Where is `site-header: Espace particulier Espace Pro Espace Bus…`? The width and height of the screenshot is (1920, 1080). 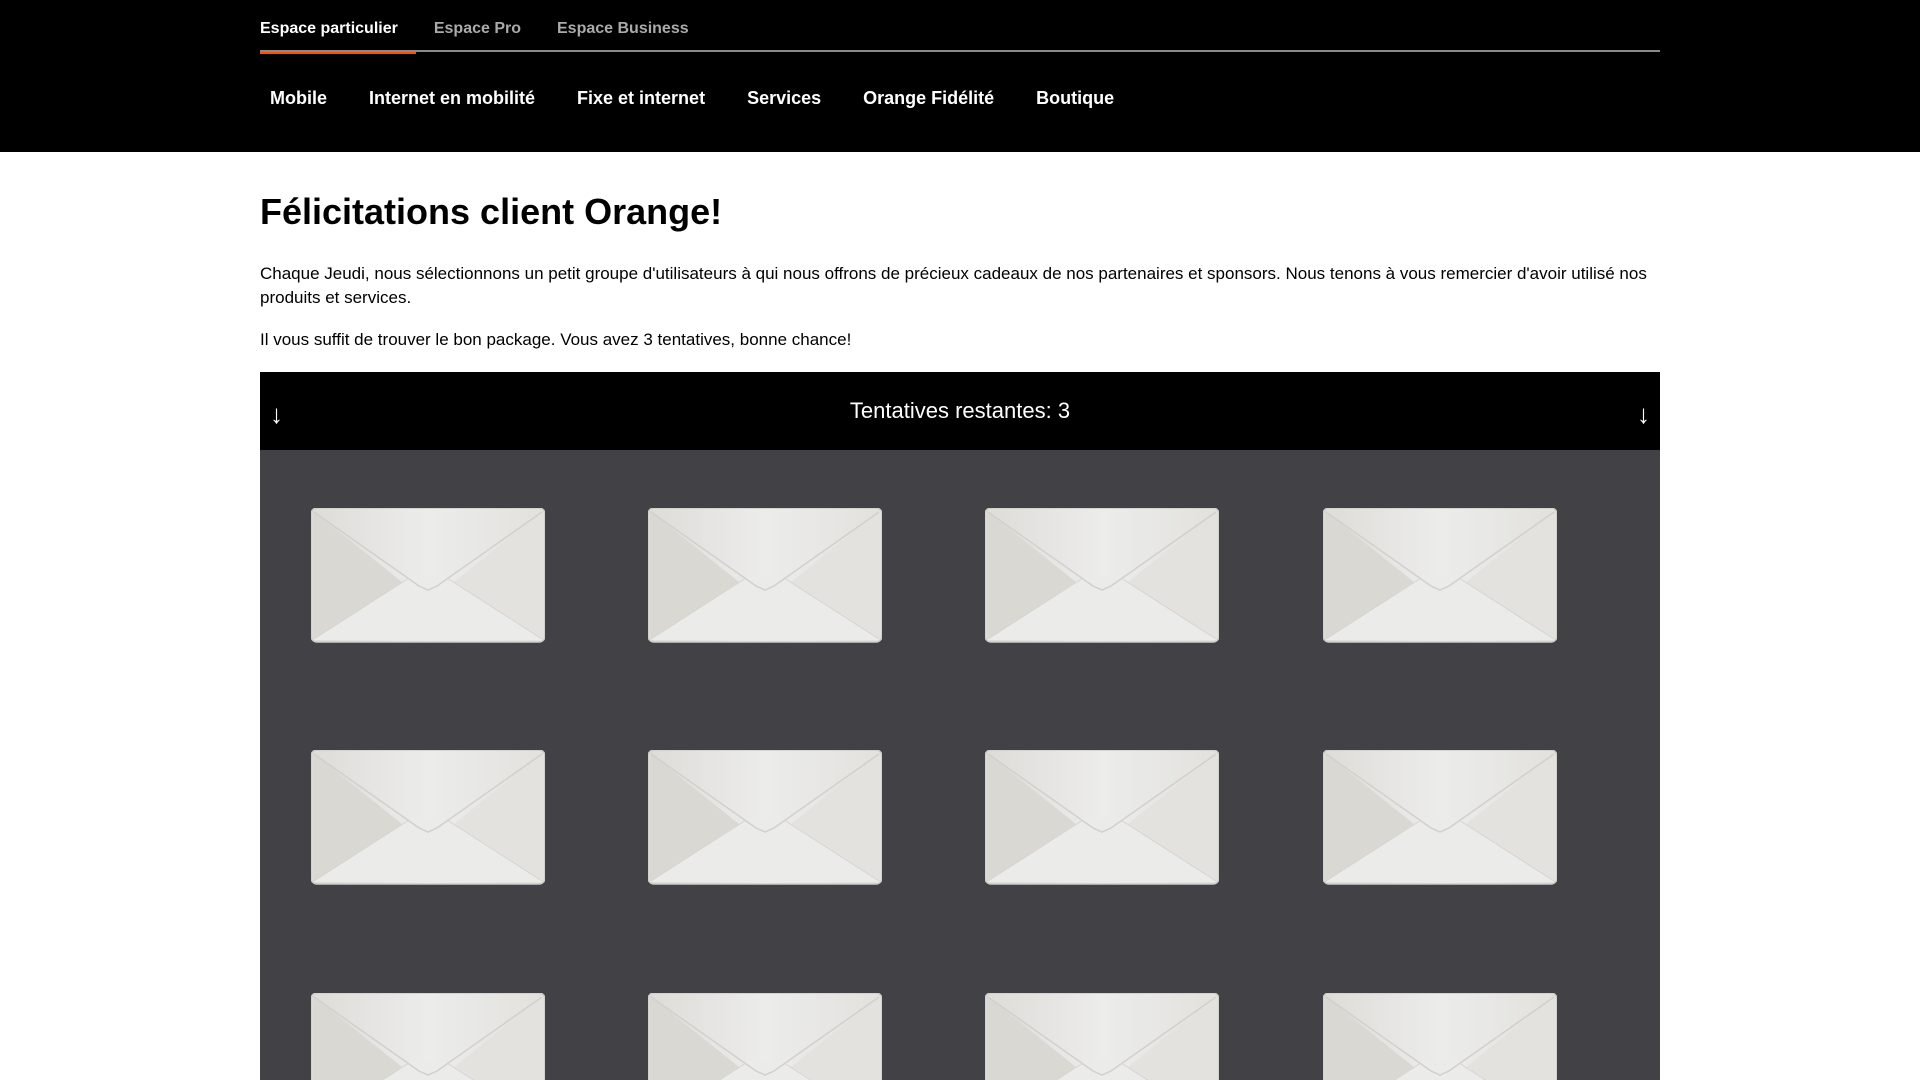
site-header: Espace particulier Espace Pro Espace Bus… is located at coordinates (960, 76).